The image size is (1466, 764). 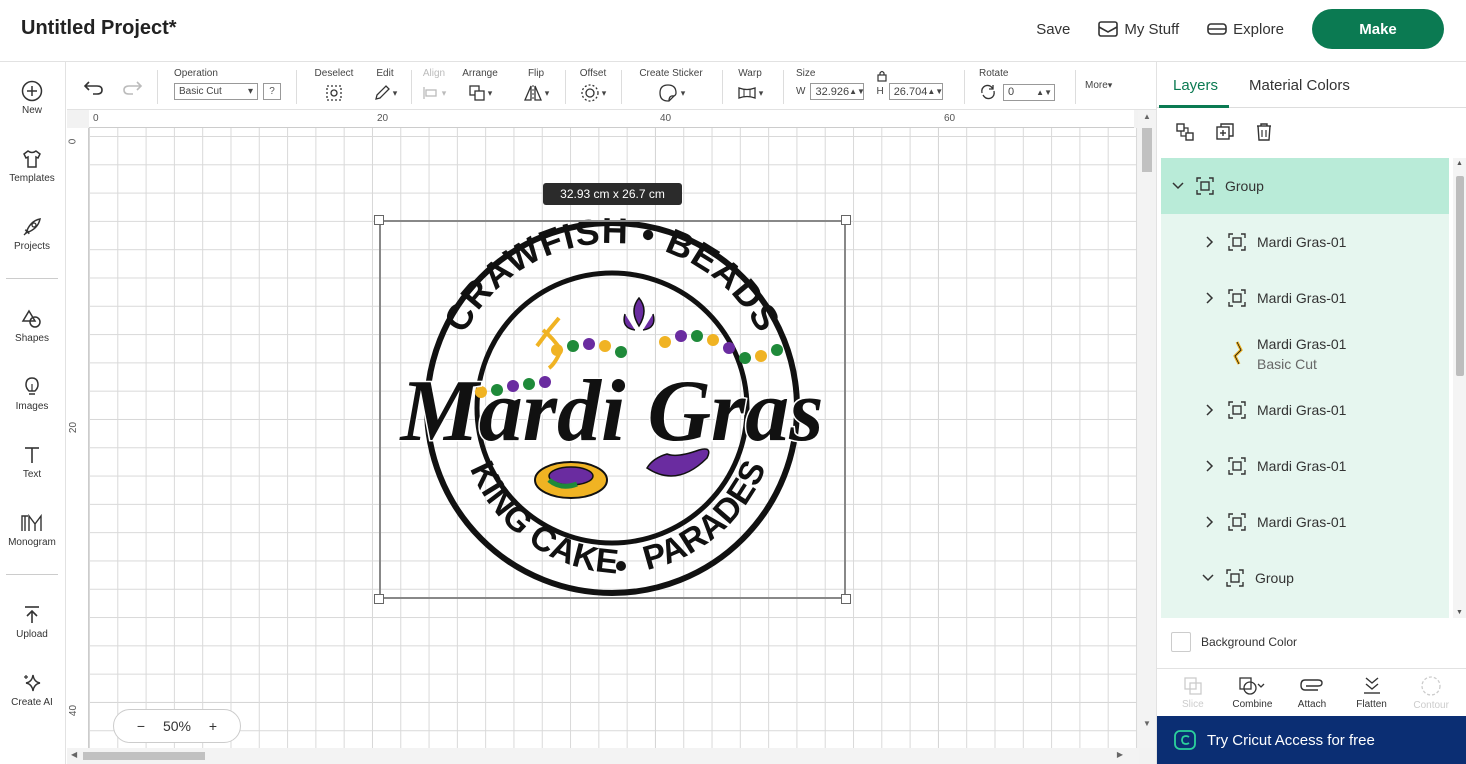 What do you see at coordinates (383, 118) in the screenshot?
I see `ruler-tick: 20` at bounding box center [383, 118].